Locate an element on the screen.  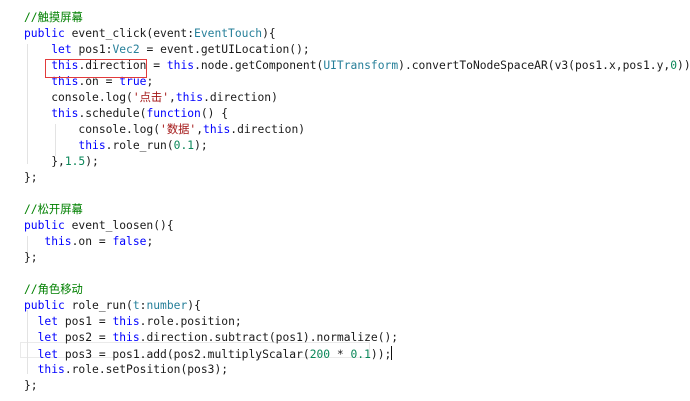
code-line: this.on = true; is located at coordinates (88, 82).